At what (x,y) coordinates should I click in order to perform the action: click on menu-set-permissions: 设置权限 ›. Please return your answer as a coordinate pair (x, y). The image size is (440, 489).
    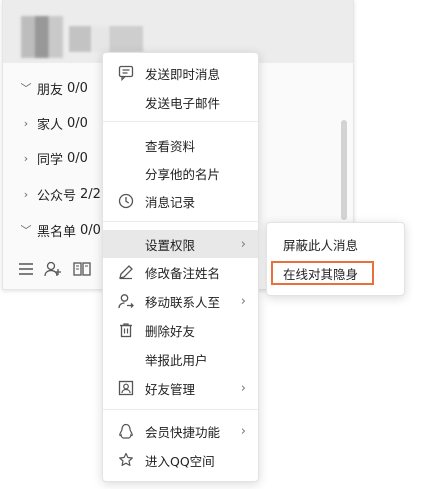
    Looking at the image, I should click on (180, 244).